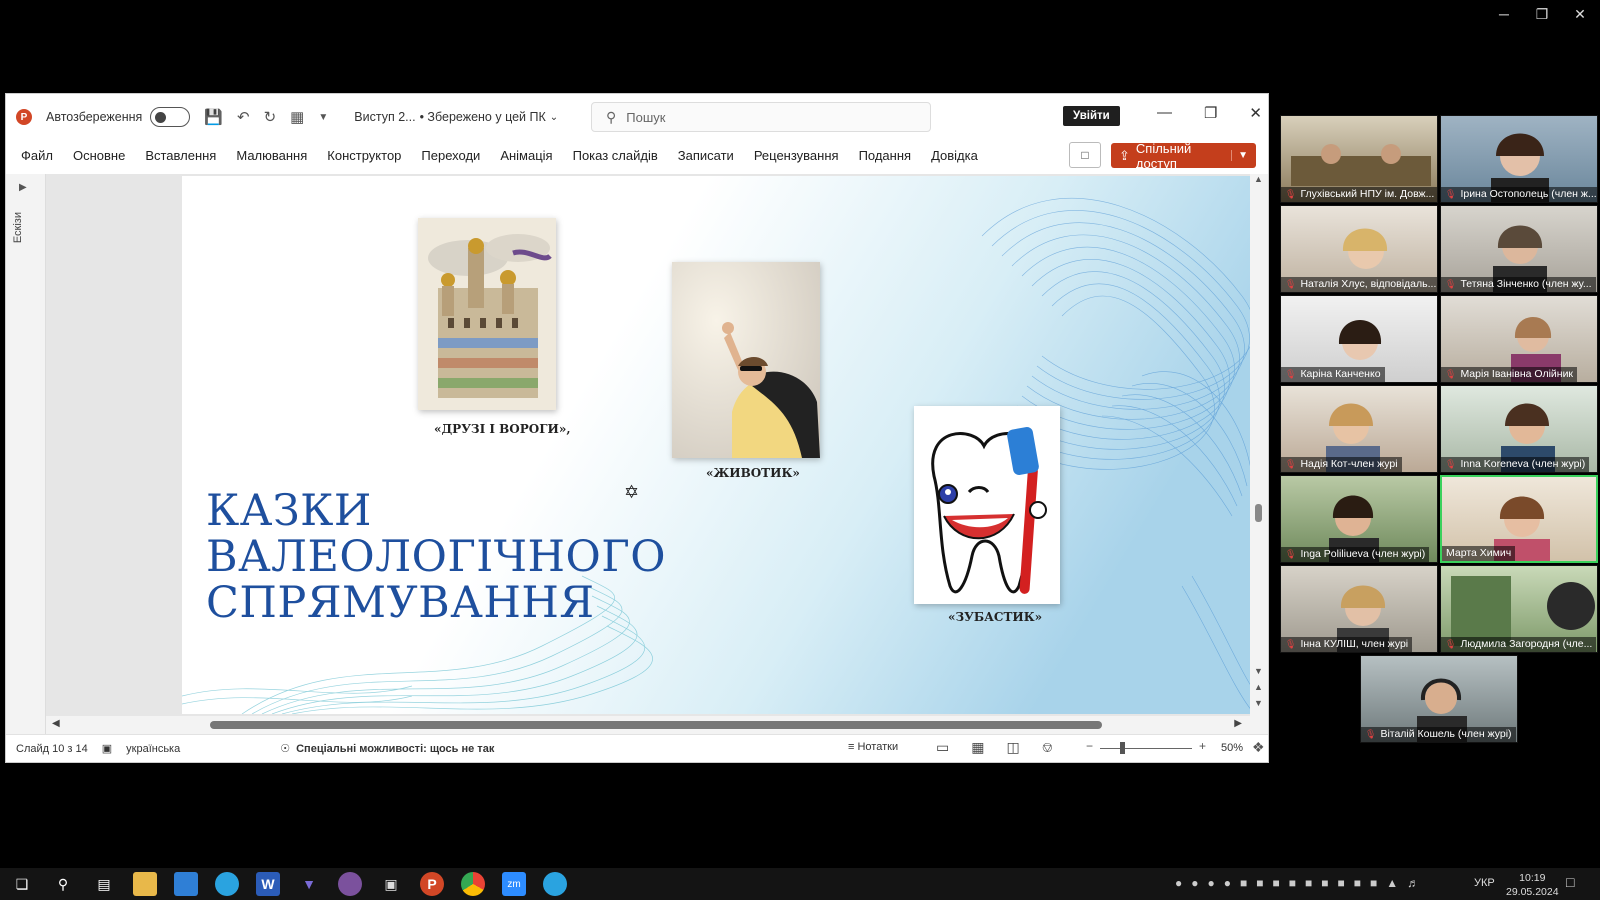  I want to click on camera-tray-icon: ■, so click(1357, 883).